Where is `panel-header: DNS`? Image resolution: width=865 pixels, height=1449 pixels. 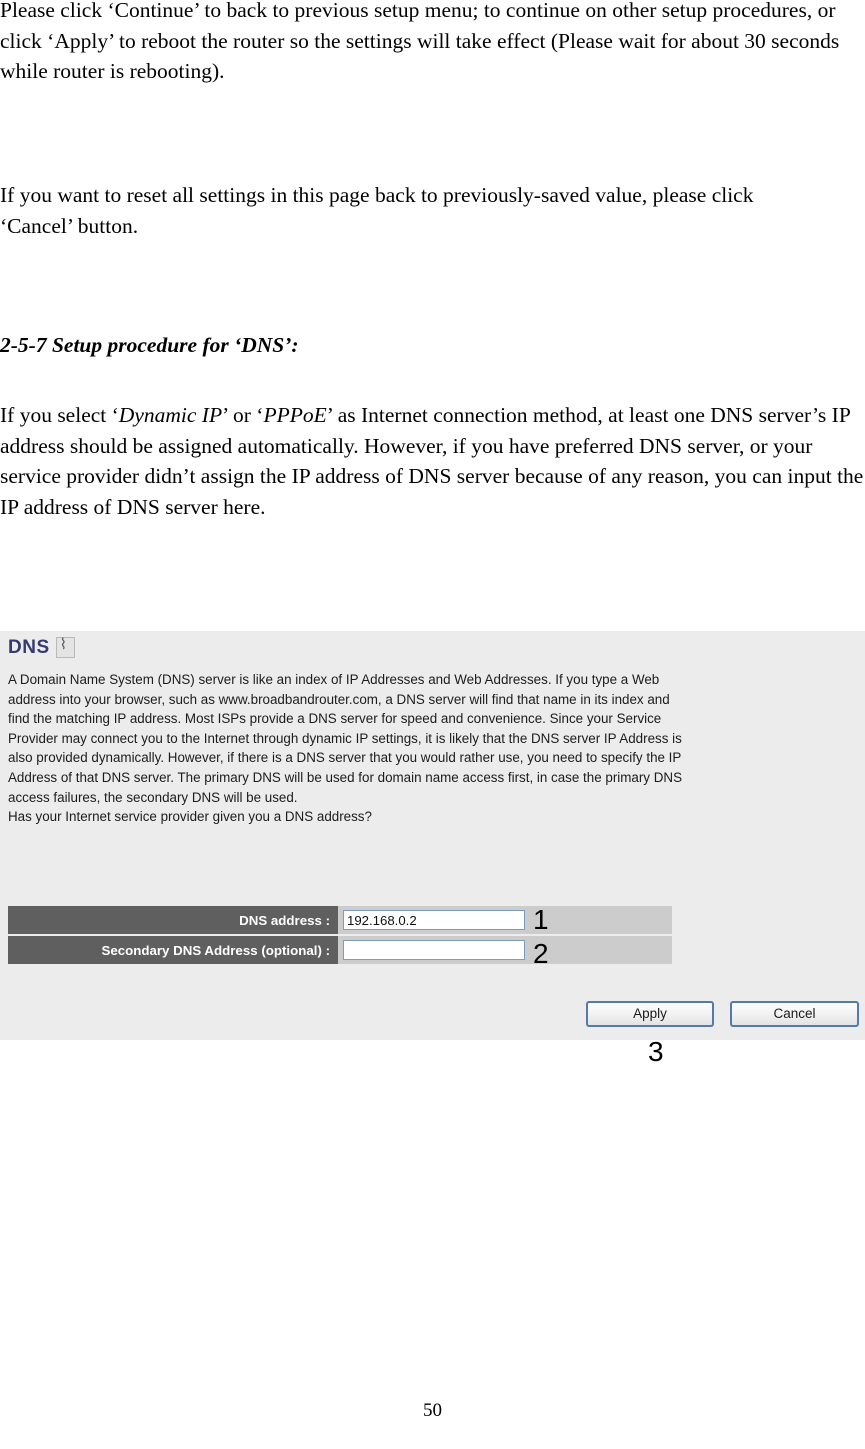
panel-header: DNS is located at coordinates (41, 647).